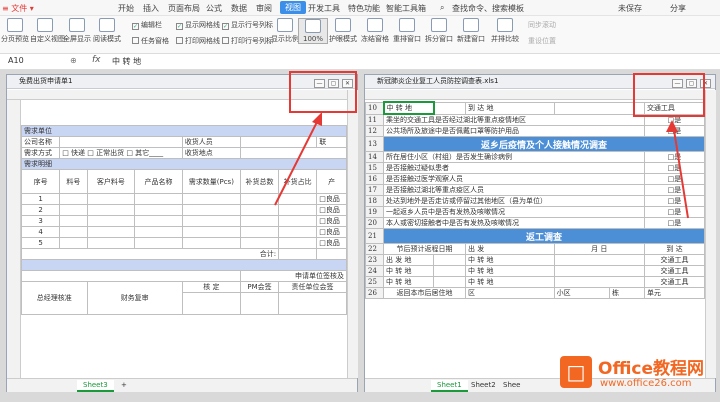 This screenshot has height=402, width=720. I want to click on office-logo-icon: □, so click(576, 372).